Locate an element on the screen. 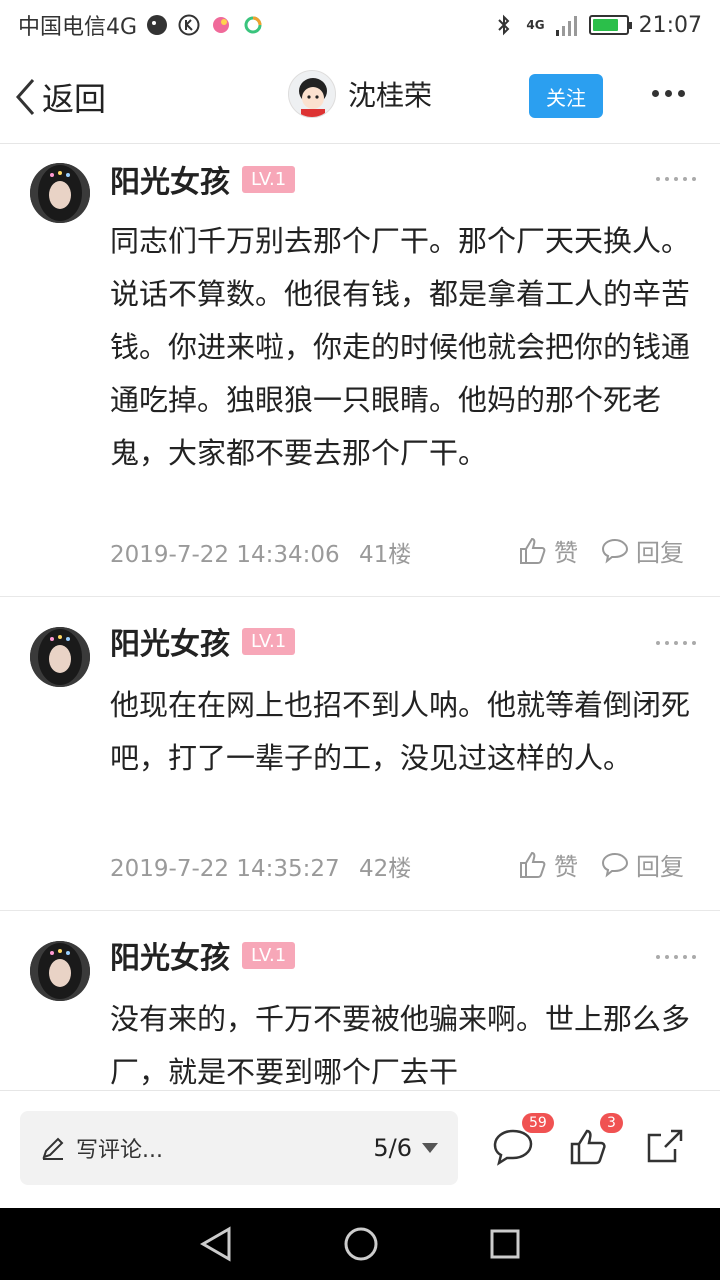 Image resolution: width=720 pixels, height=1280 pixels. back-button: 返回 is located at coordinates (60, 97).